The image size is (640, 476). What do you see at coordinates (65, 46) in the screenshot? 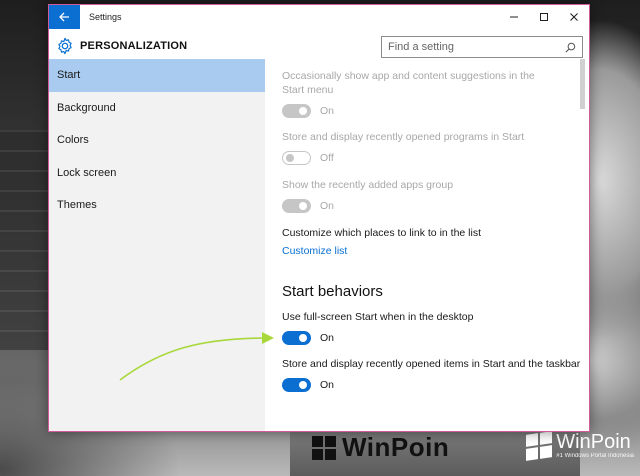
I see `gear-icon` at bounding box center [65, 46].